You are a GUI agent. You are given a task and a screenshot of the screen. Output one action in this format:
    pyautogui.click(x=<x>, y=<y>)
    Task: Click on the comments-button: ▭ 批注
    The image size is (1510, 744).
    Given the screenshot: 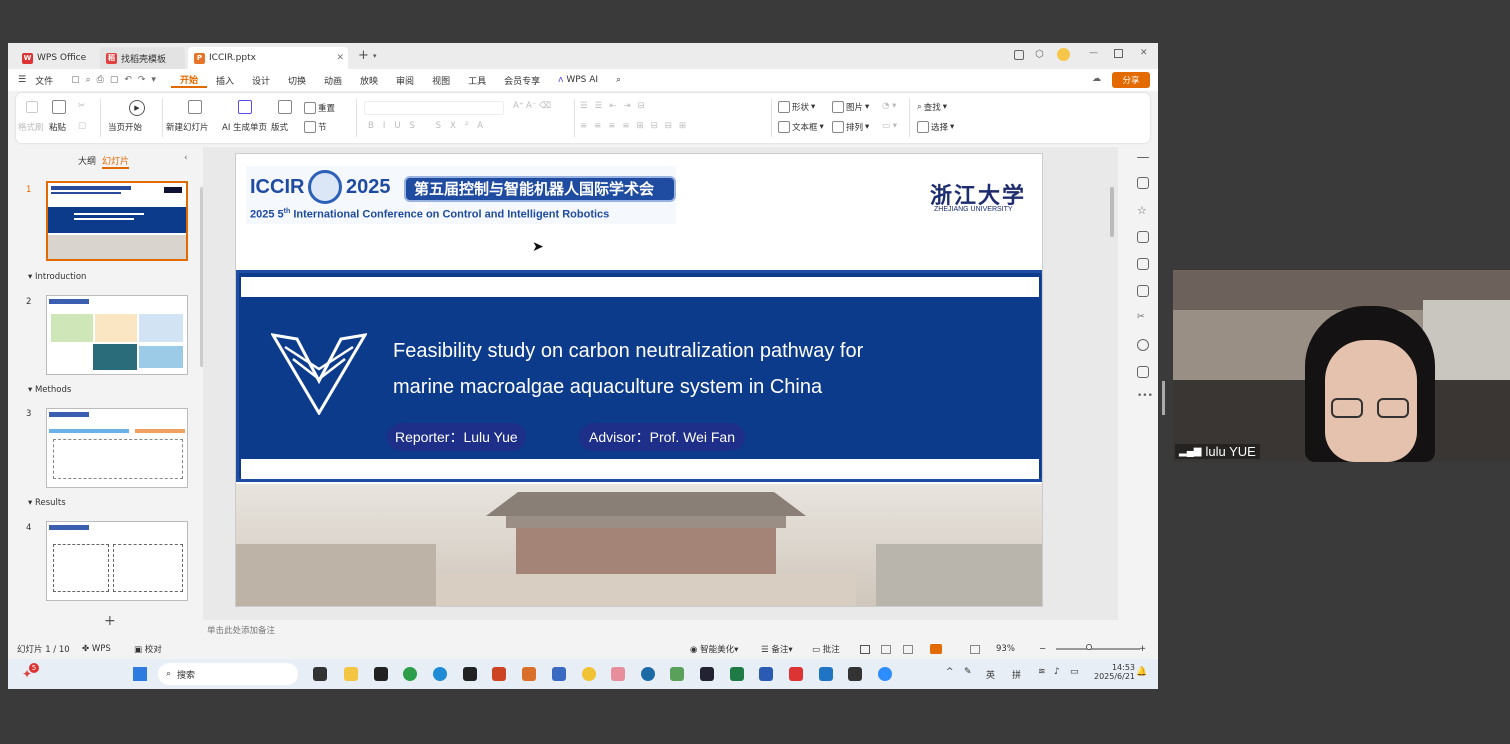 What is the action you would take?
    pyautogui.click(x=826, y=649)
    